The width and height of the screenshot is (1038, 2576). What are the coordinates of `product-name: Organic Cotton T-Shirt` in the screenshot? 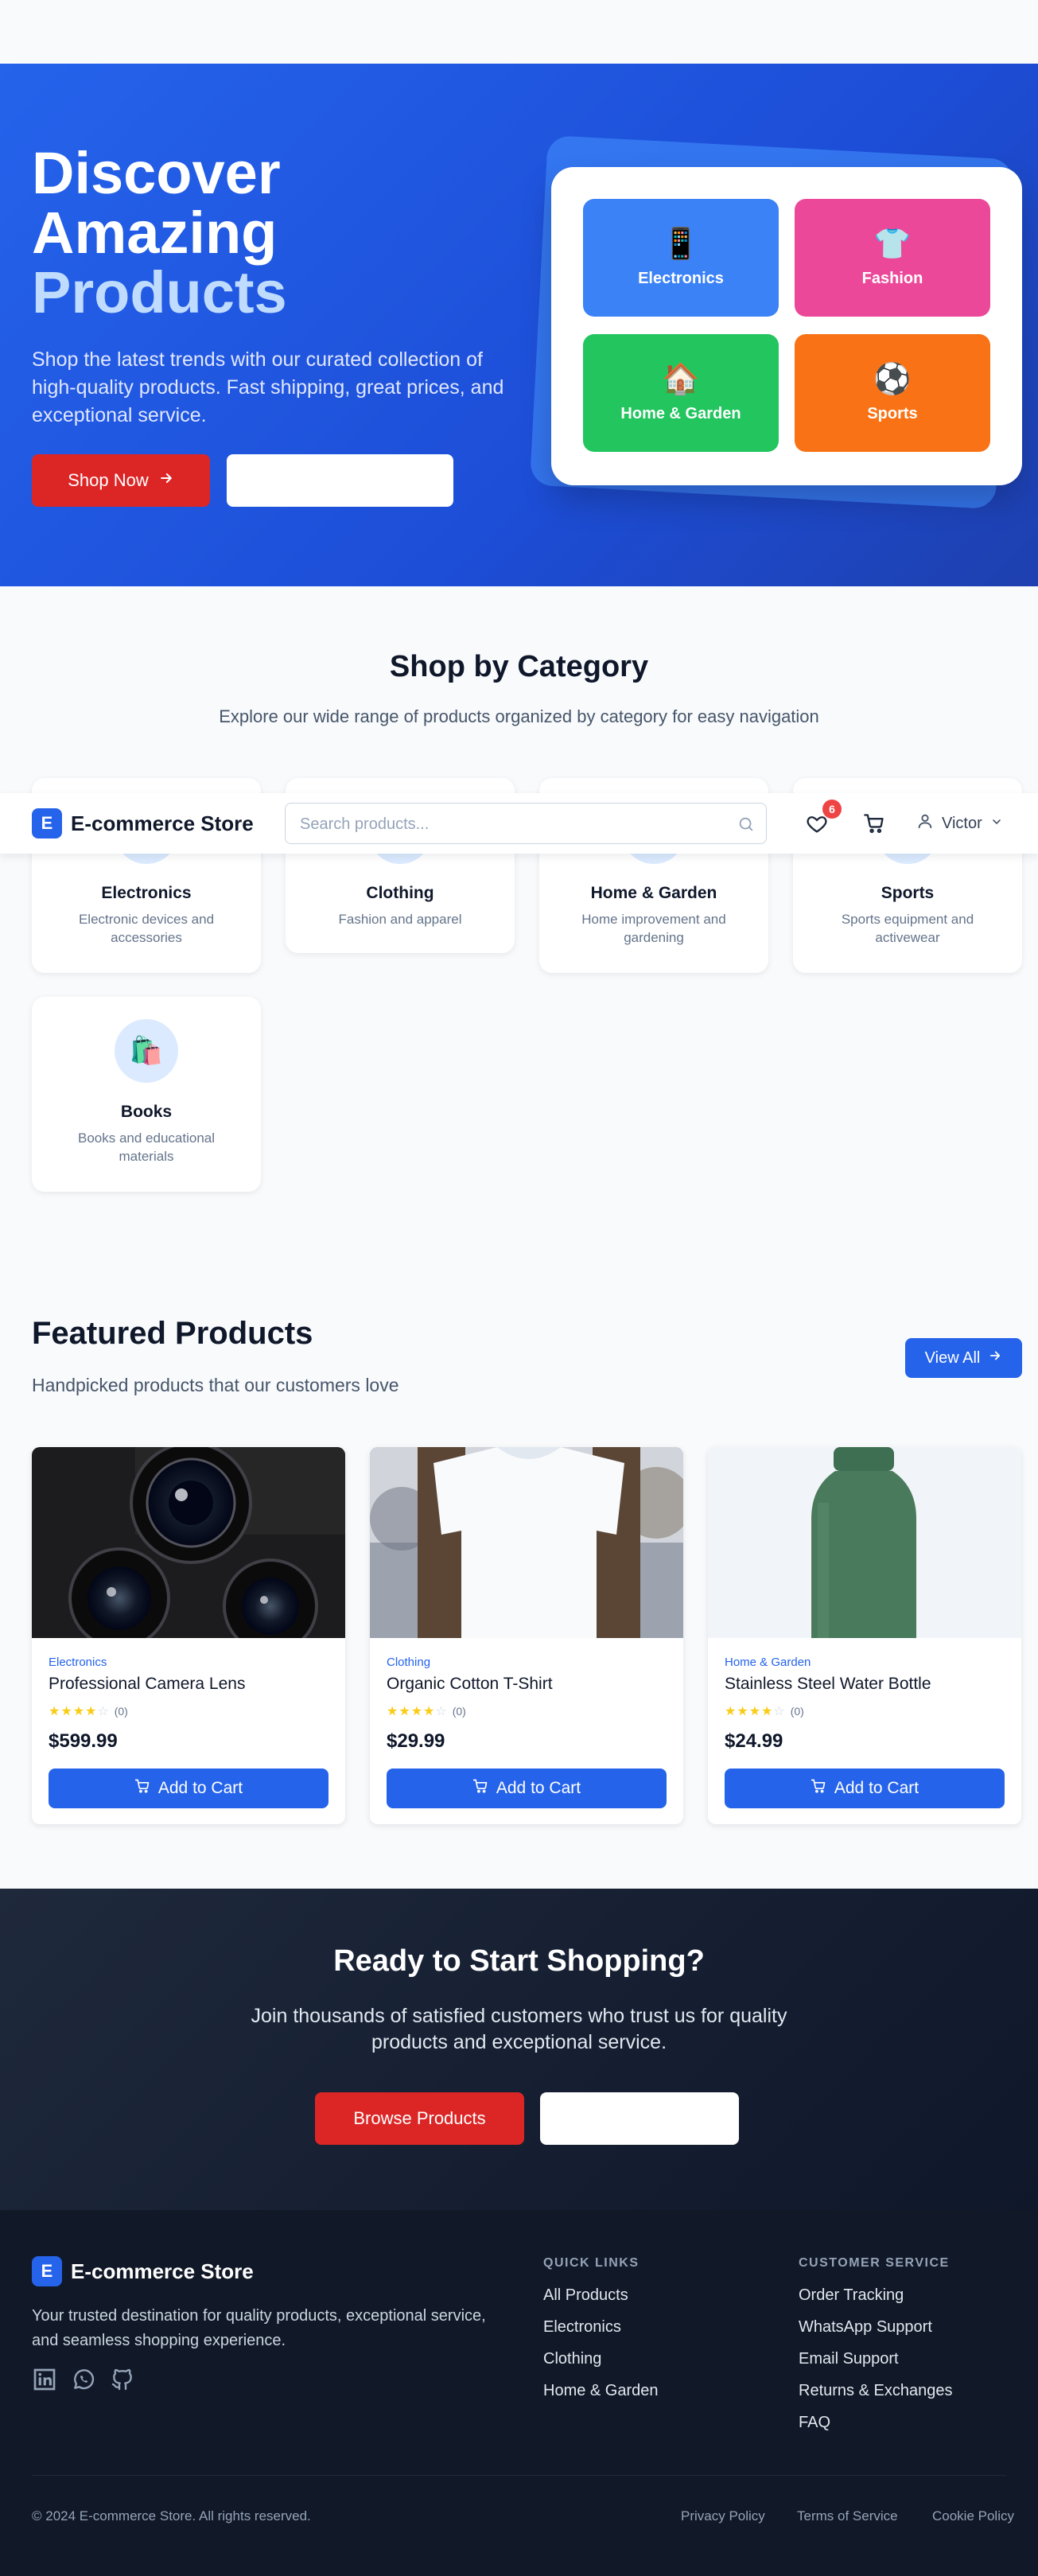 It's located at (470, 1685).